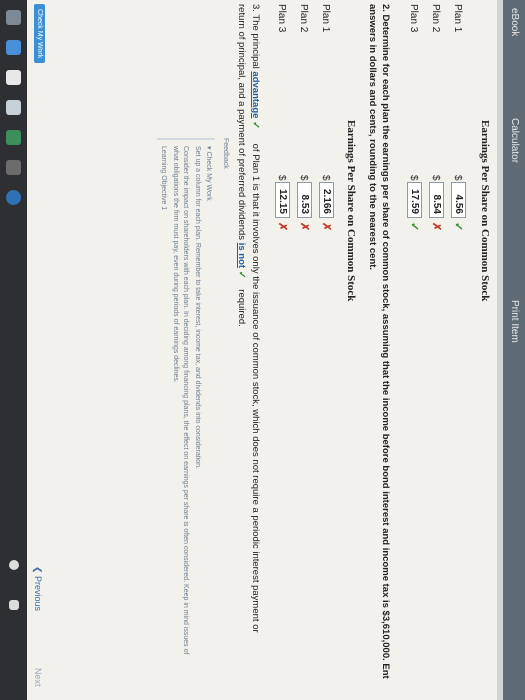 Image resolution: width=525 pixels, height=700 pixels. Describe the element at coordinates (500, 350) in the screenshot. I see `toolbar-divider` at that location.